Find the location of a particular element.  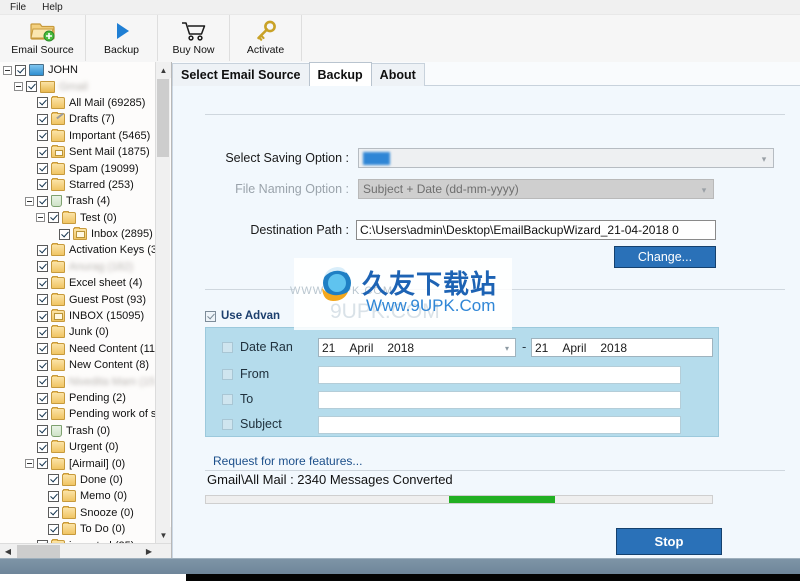

tree-node: Excel sheet (4) is located at coordinates (77, 283).